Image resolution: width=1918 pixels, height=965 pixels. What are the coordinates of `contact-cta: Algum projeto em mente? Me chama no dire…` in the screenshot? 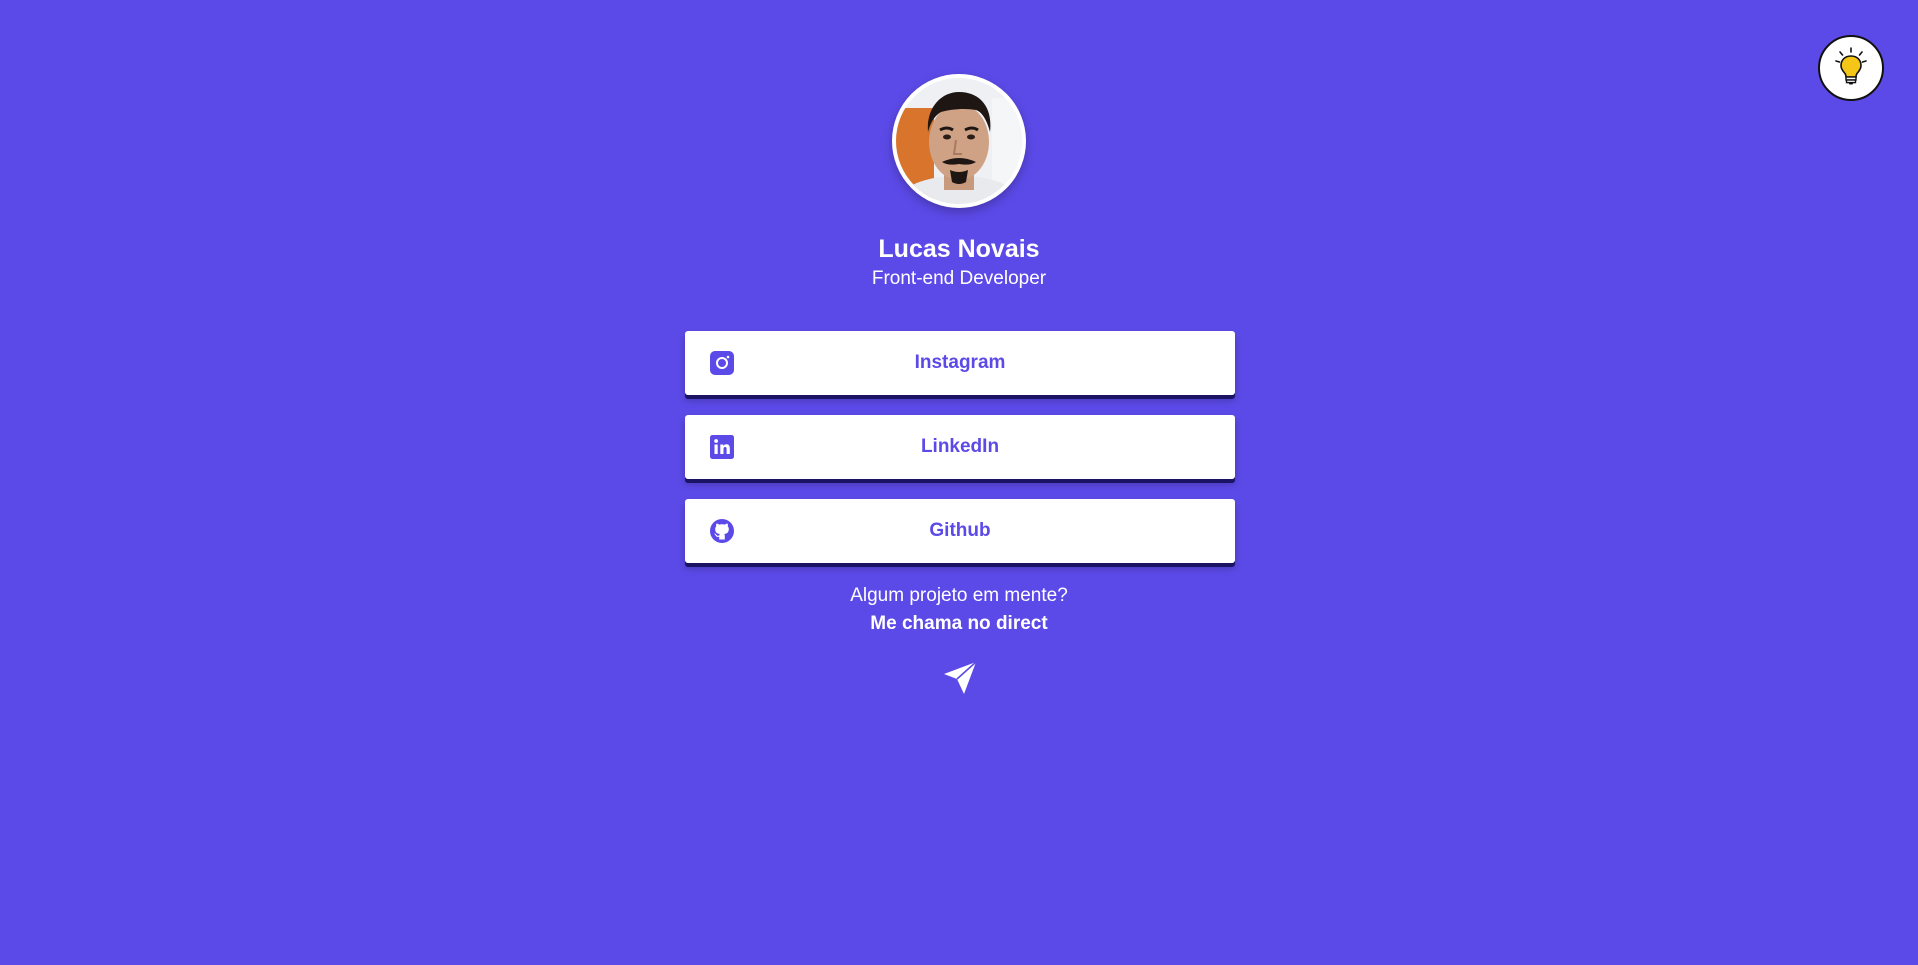 It's located at (959, 610).